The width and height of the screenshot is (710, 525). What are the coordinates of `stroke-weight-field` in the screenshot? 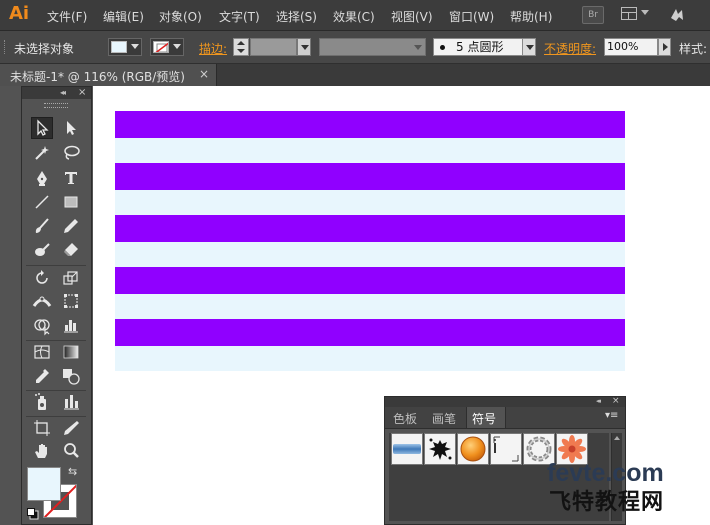 It's located at (273, 47).